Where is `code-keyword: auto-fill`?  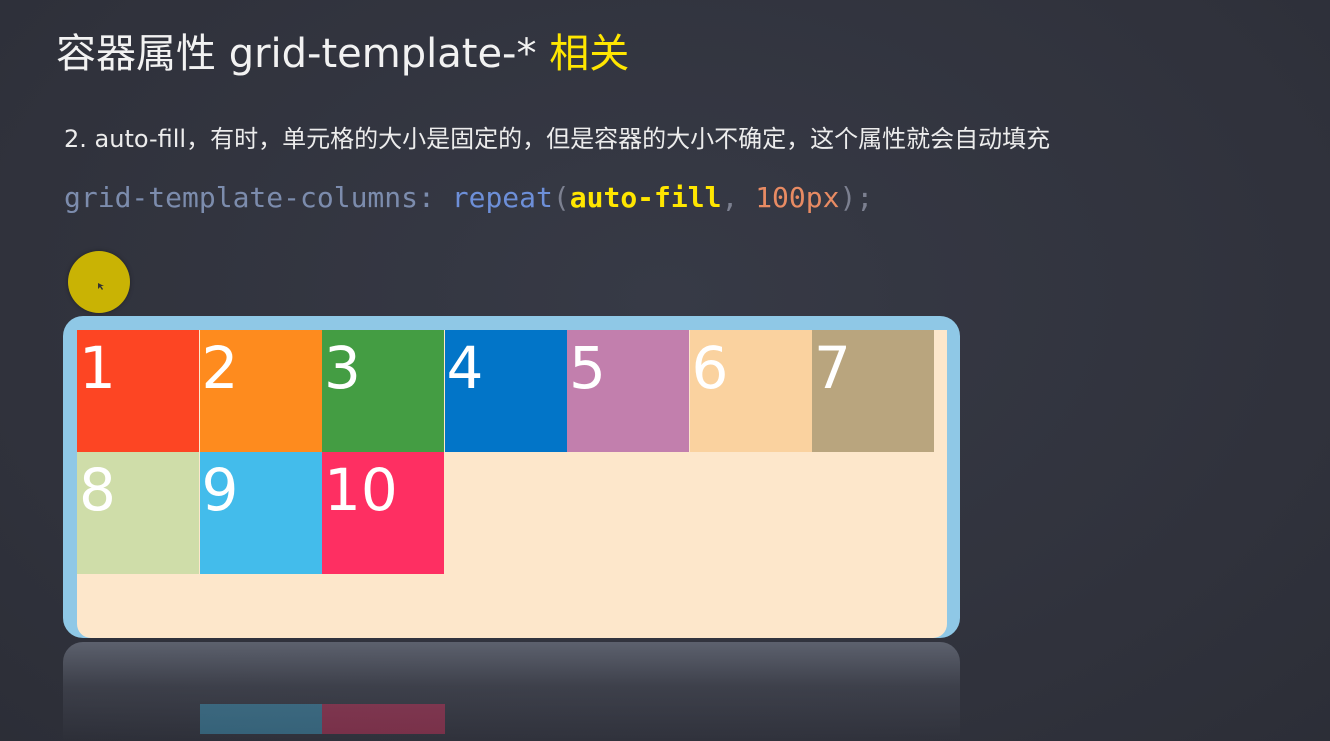
code-keyword: auto-fill is located at coordinates (645, 197).